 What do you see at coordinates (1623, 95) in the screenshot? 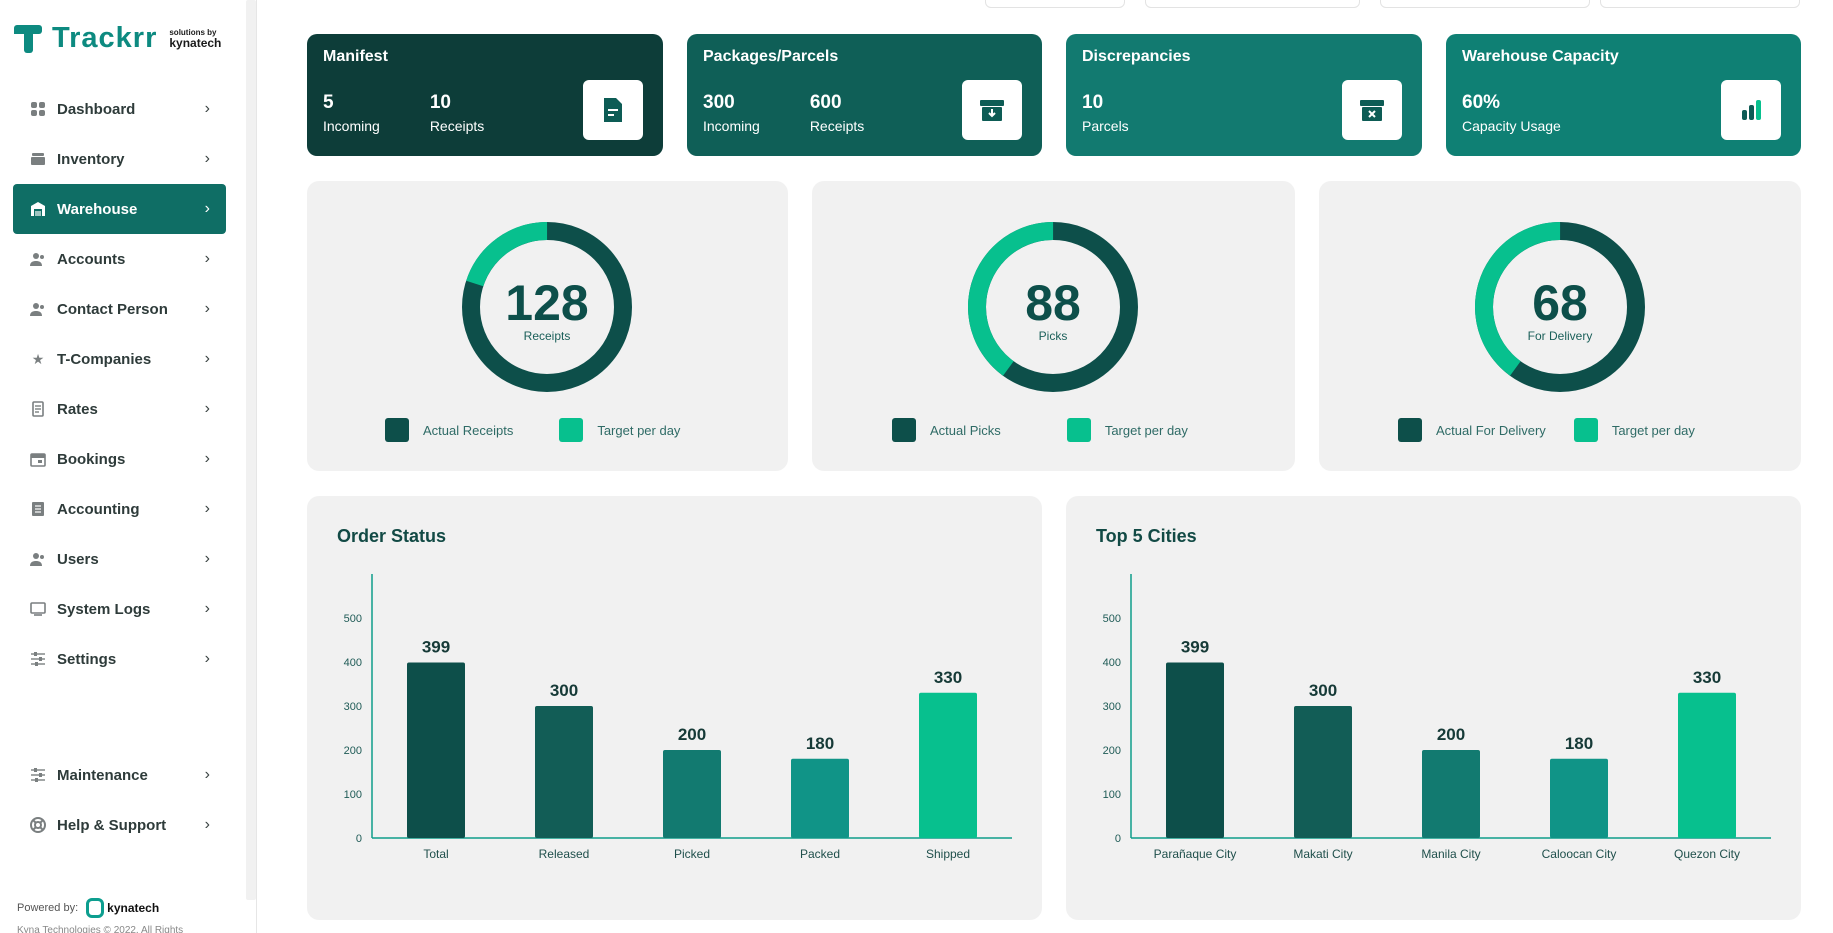
I see `stat-card-warehouse-capacity: Warehouse Capacity 60% Capacity Usage` at bounding box center [1623, 95].